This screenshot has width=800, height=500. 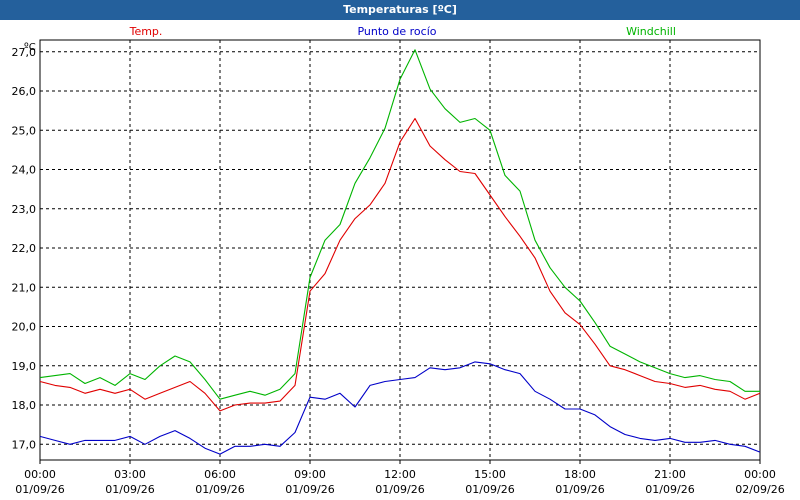 I want to click on y-tick-label: 25,0, so click(x=24, y=130).